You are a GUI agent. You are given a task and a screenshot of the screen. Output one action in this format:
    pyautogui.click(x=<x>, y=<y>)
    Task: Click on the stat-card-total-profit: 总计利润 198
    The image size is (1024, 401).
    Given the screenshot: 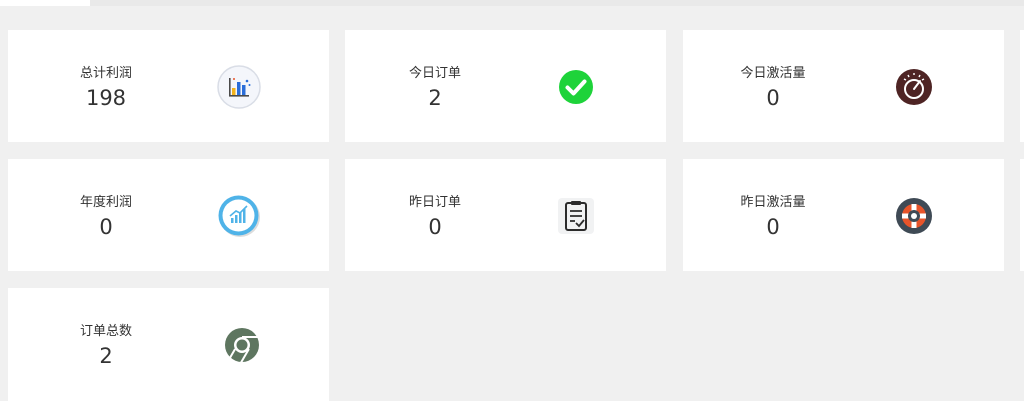 What is the action you would take?
    pyautogui.click(x=168, y=86)
    